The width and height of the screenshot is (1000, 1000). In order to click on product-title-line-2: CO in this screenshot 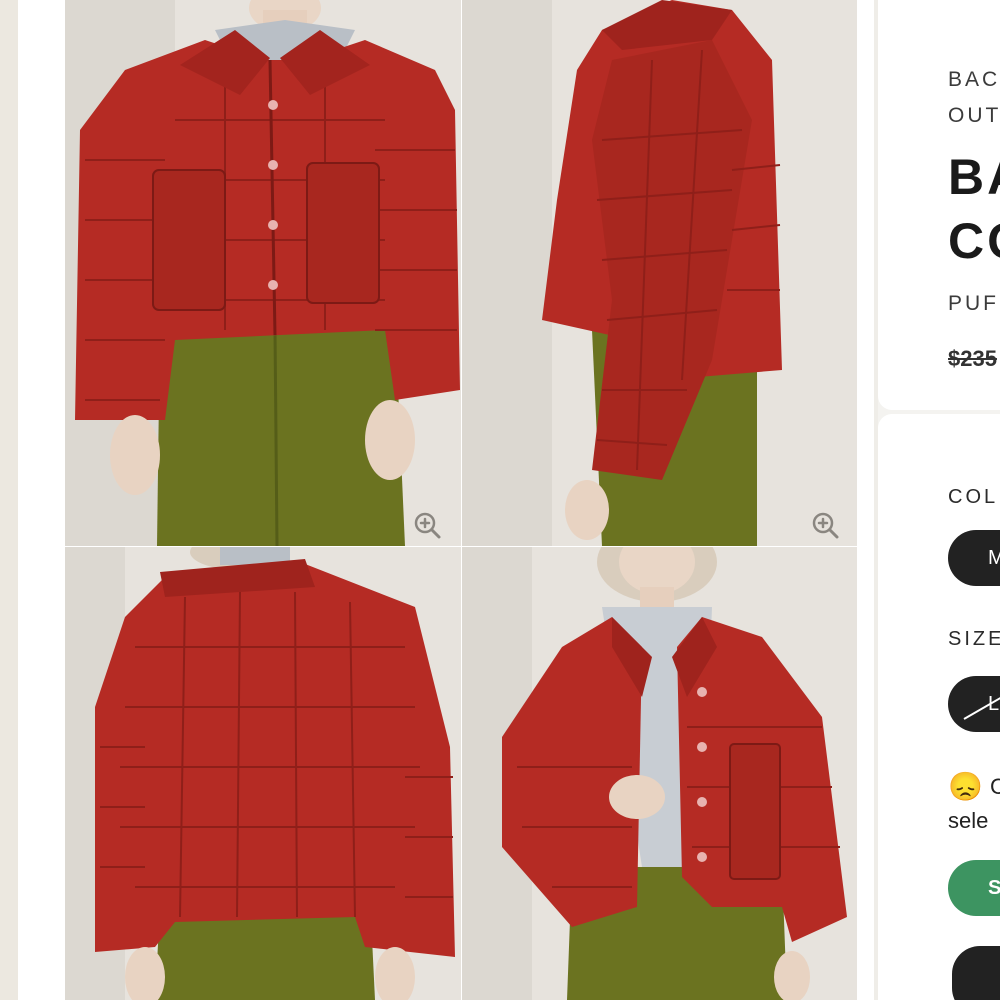, I will do `click(974, 241)`.